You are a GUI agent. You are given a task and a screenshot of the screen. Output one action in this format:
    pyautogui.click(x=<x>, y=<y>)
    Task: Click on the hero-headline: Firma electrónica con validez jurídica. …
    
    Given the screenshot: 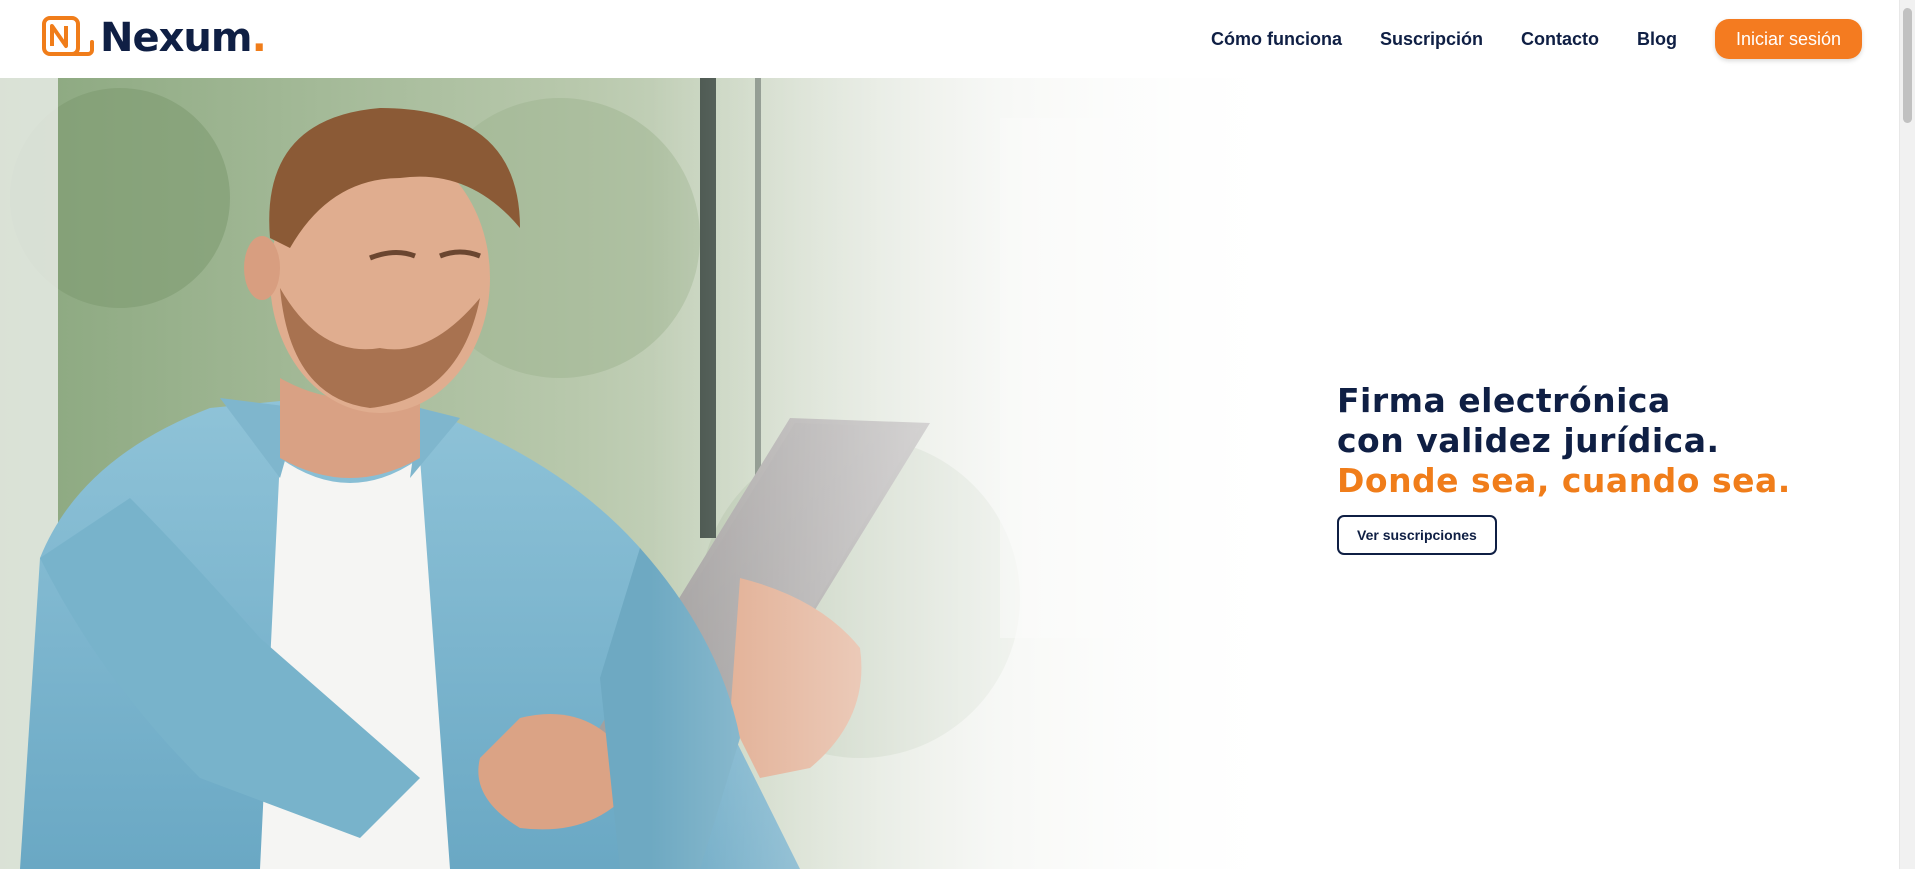 What is the action you would take?
    pyautogui.click(x=1564, y=441)
    